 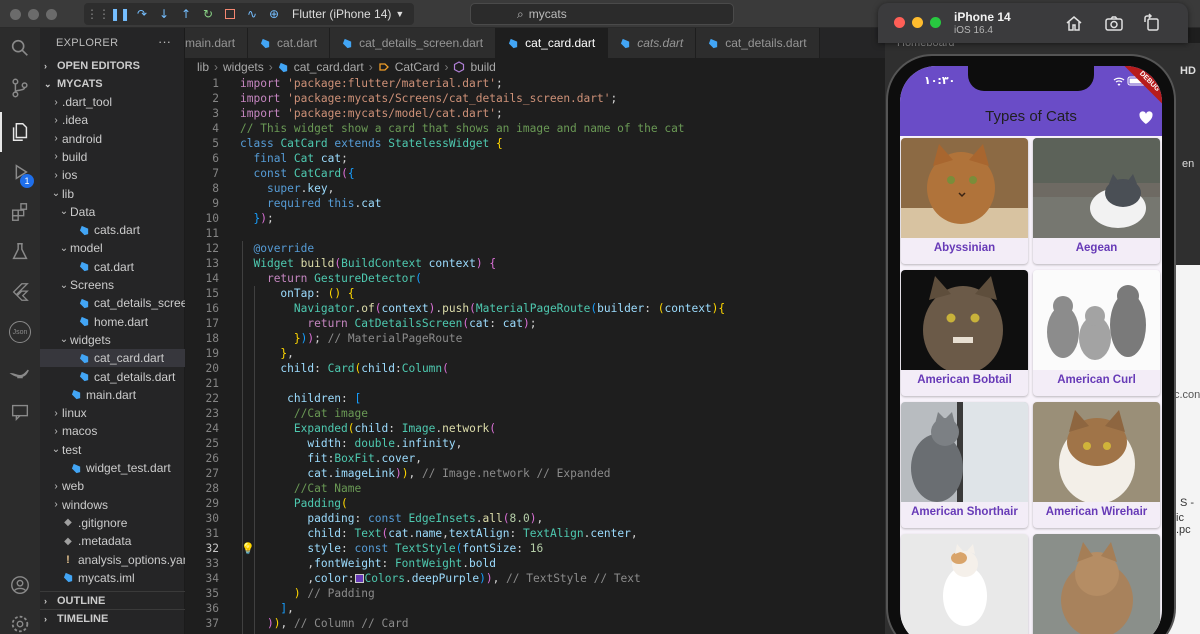 What do you see at coordinates (243, 67) in the screenshot?
I see `breadcrumb-widgets: widgets` at bounding box center [243, 67].